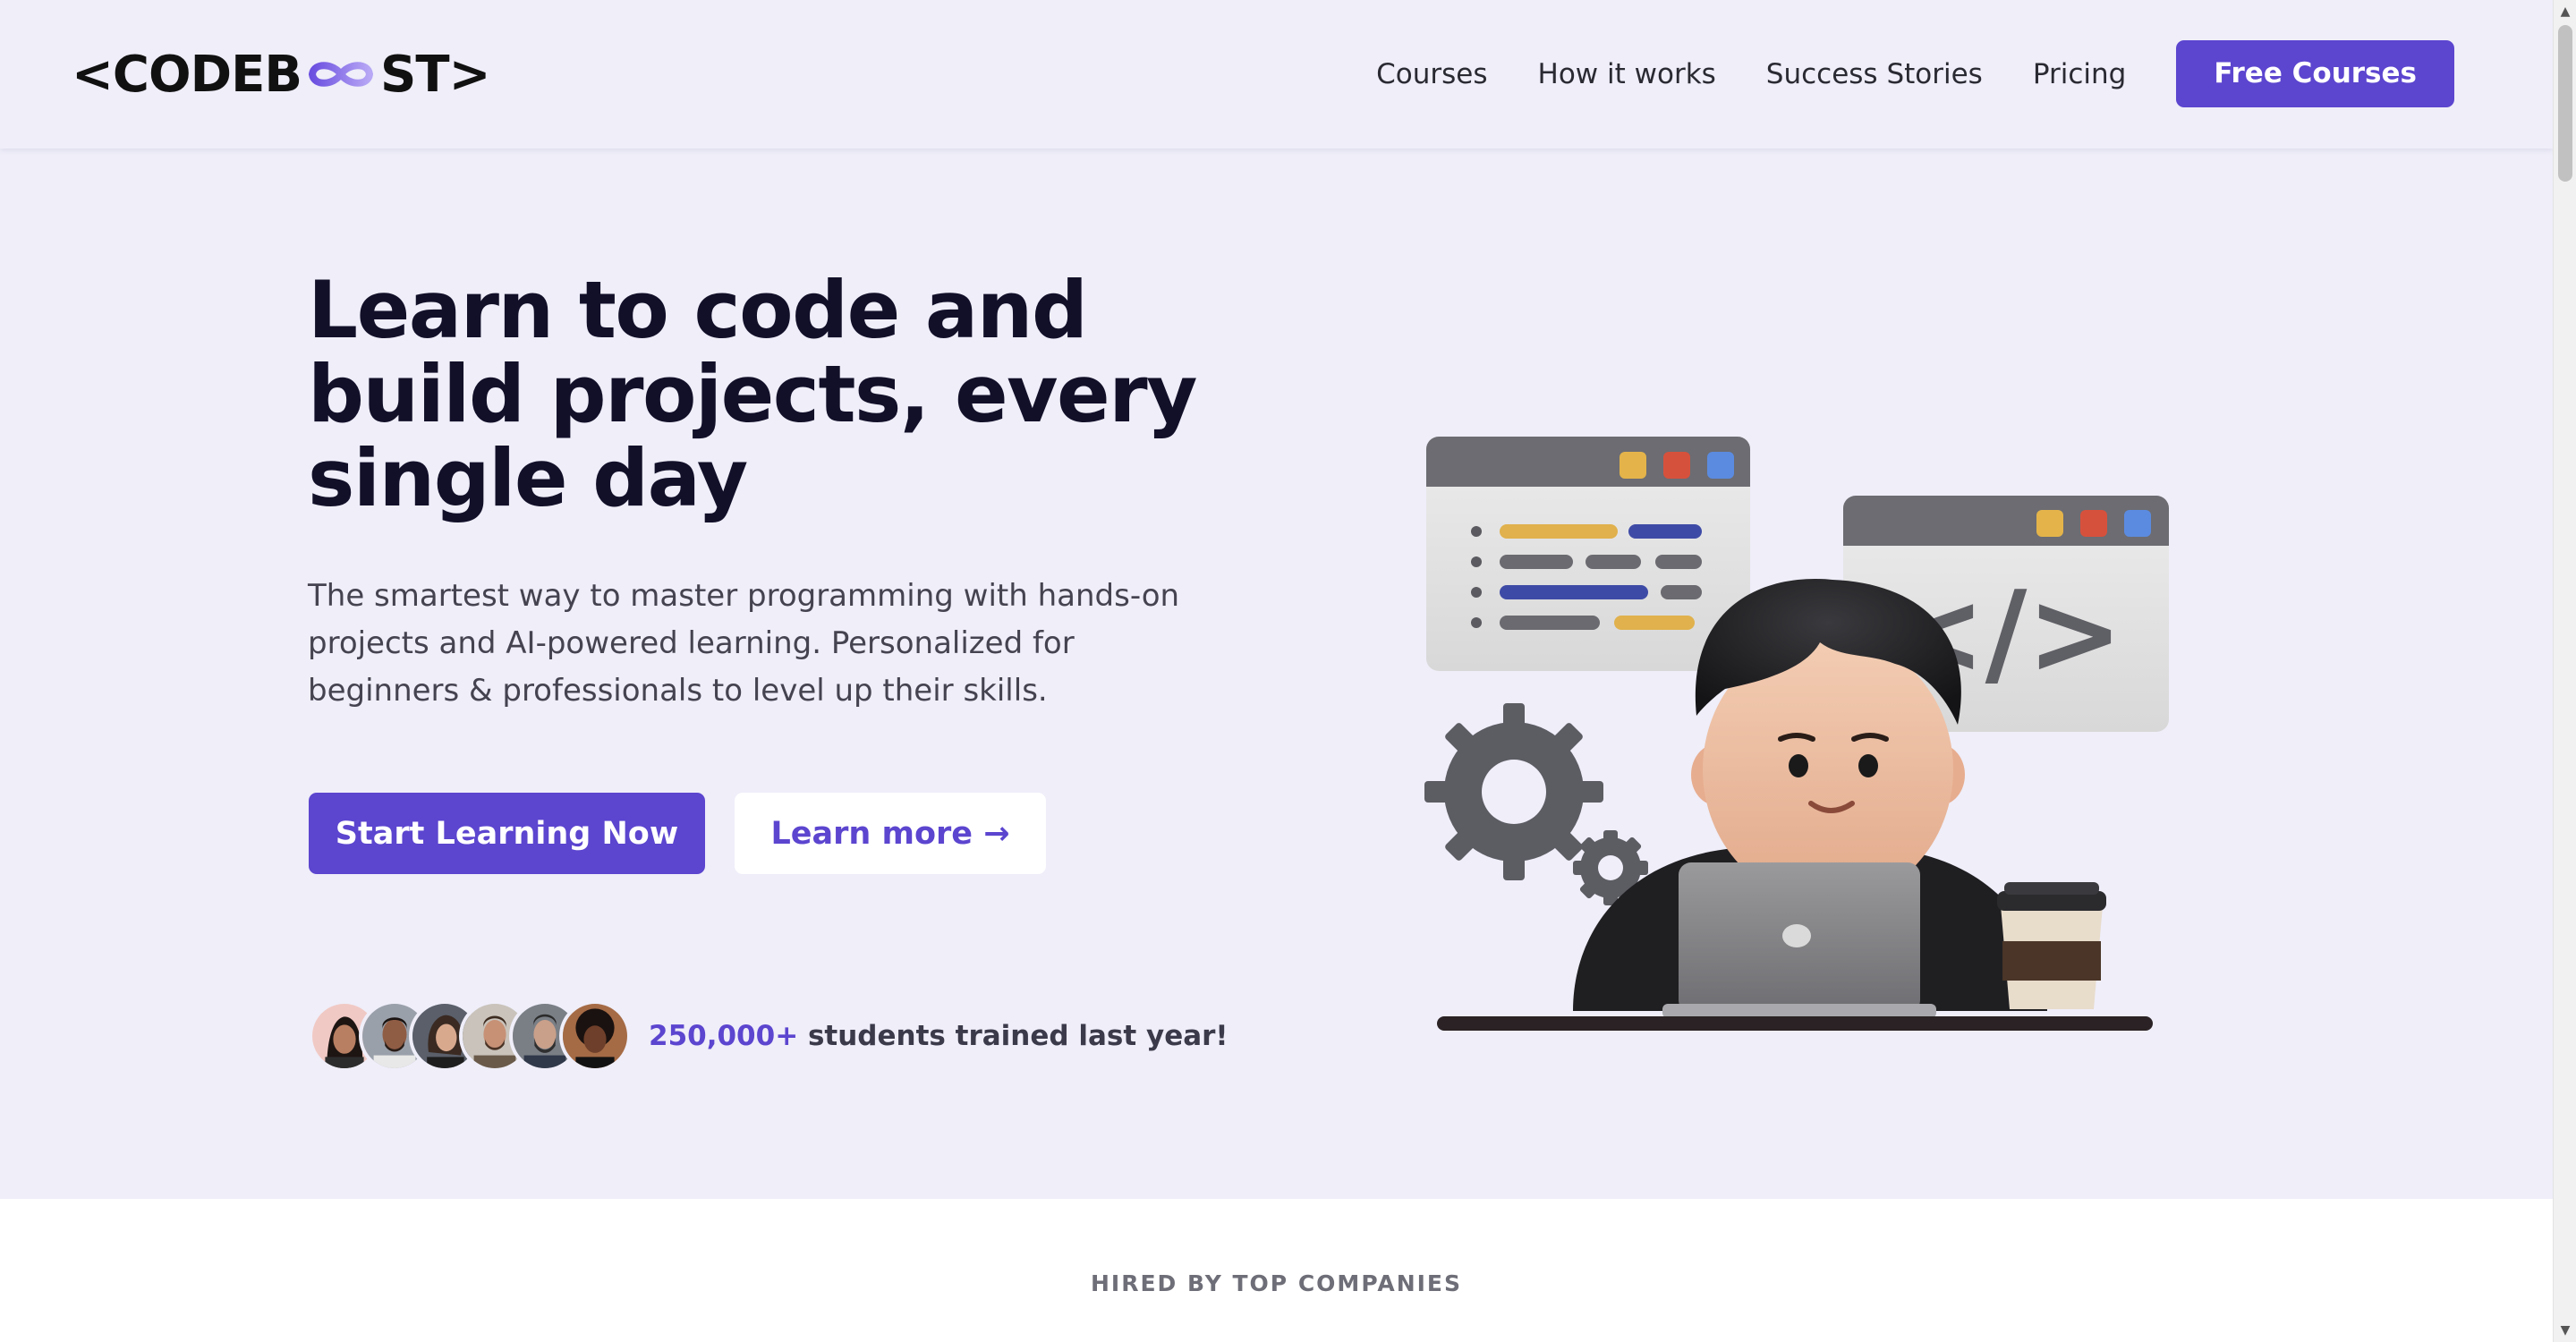 The width and height of the screenshot is (2576, 1342). I want to click on nav-link-pricing: Pricing, so click(2080, 74).